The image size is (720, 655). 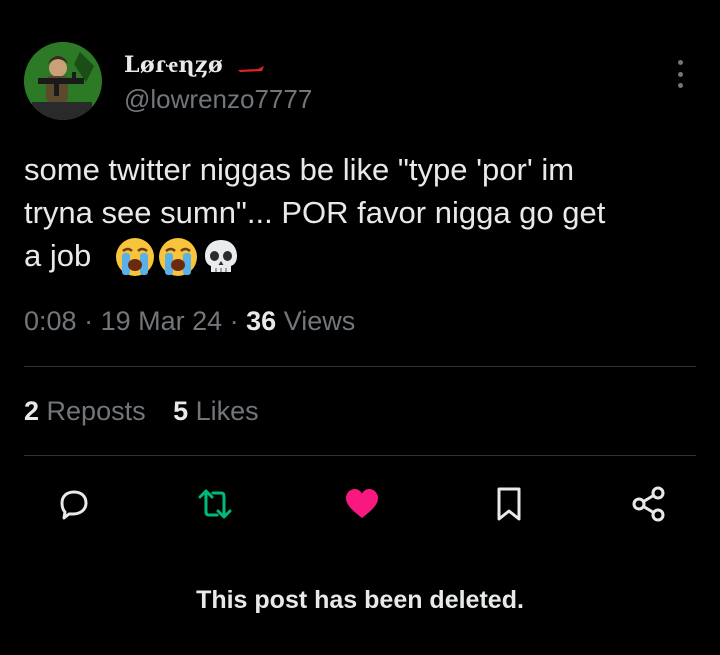 What do you see at coordinates (173, 65) in the screenshot?
I see `author-display-name: Løɾҽɳȥø` at bounding box center [173, 65].